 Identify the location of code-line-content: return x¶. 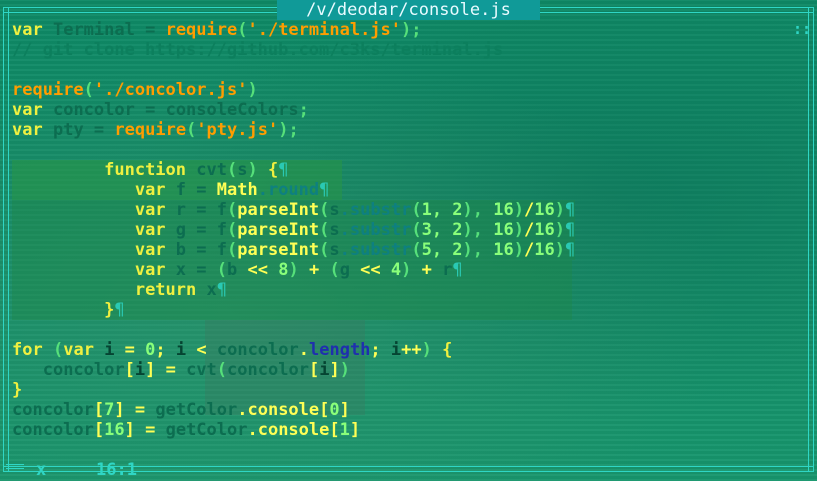
(292, 290).